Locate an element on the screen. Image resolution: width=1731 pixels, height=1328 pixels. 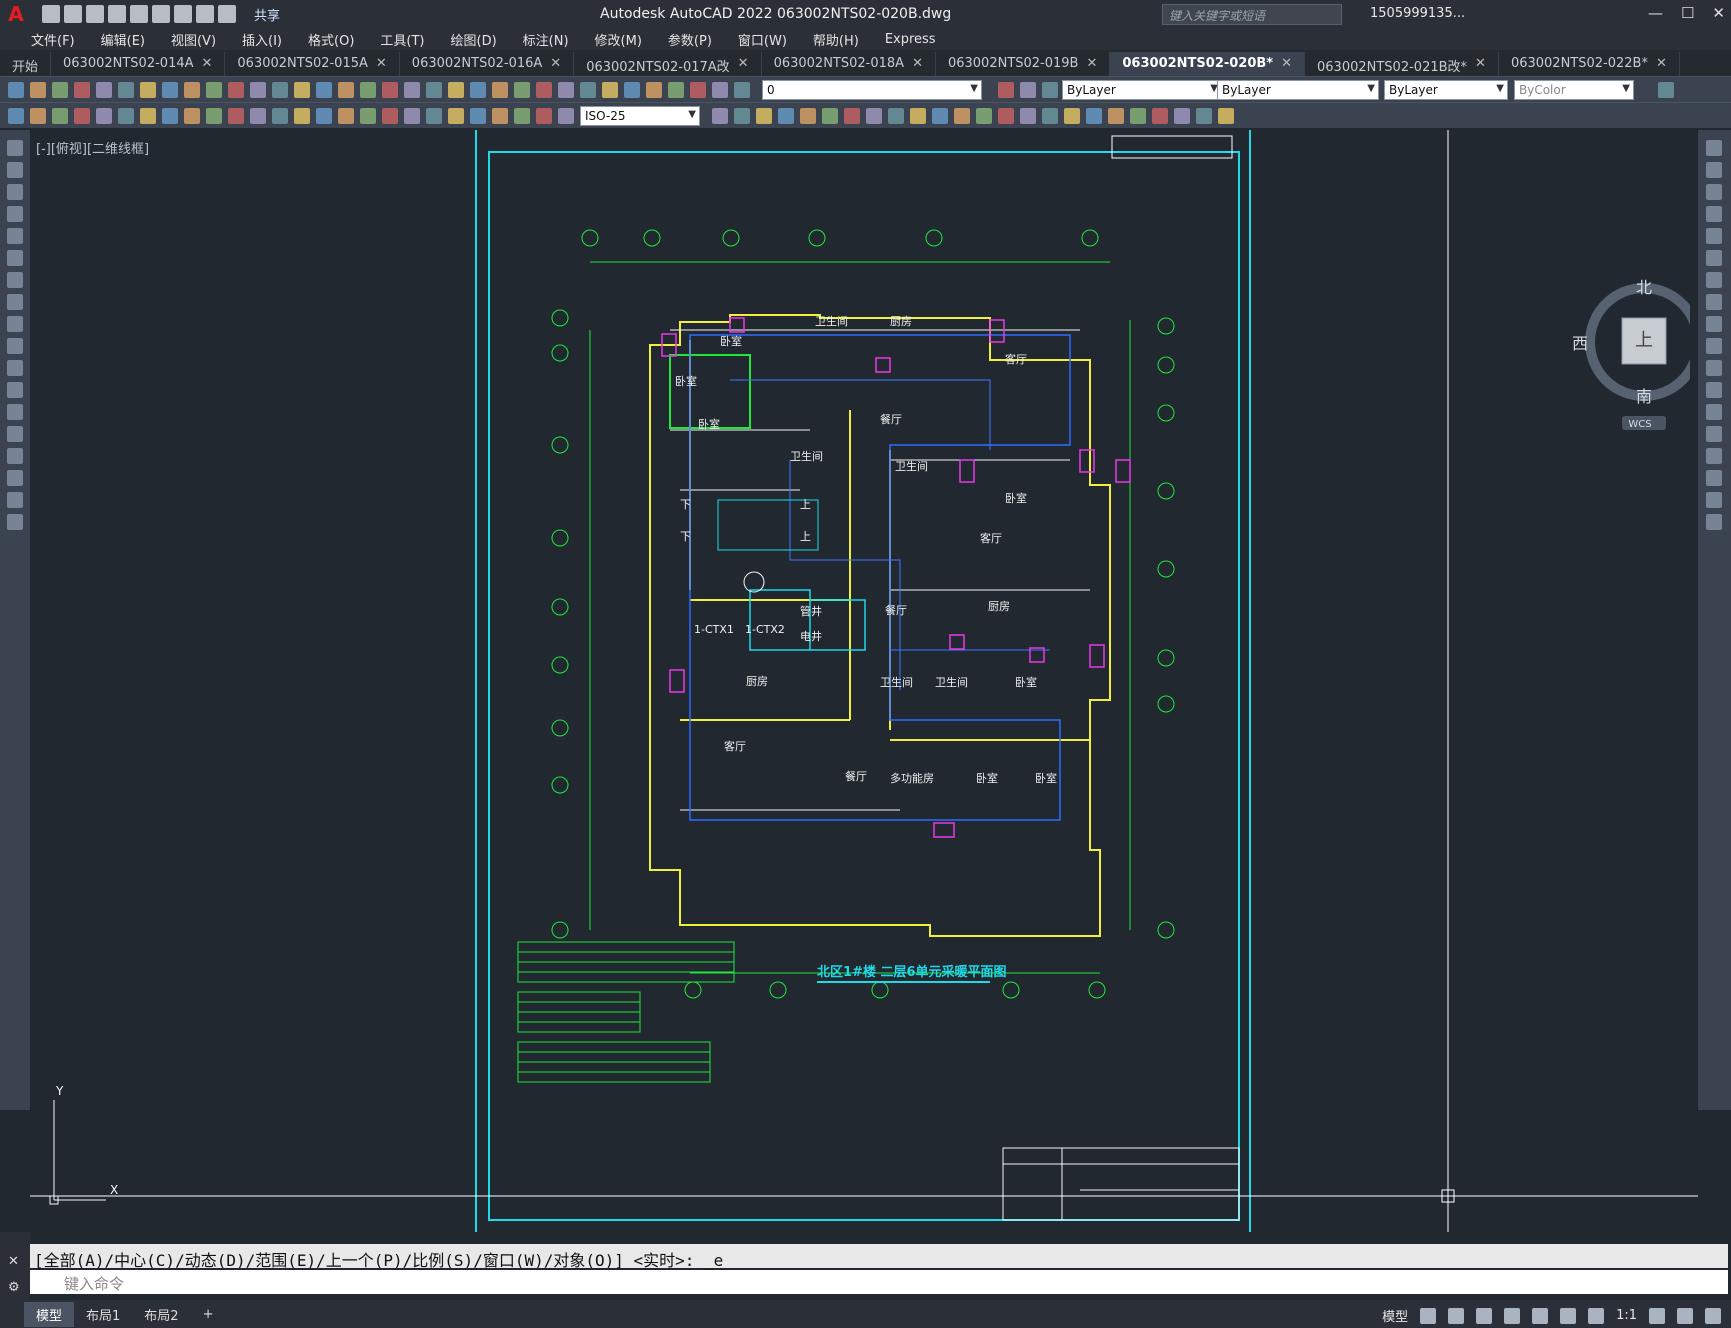
menu-item: 格式(O) is located at coordinates (331, 39).